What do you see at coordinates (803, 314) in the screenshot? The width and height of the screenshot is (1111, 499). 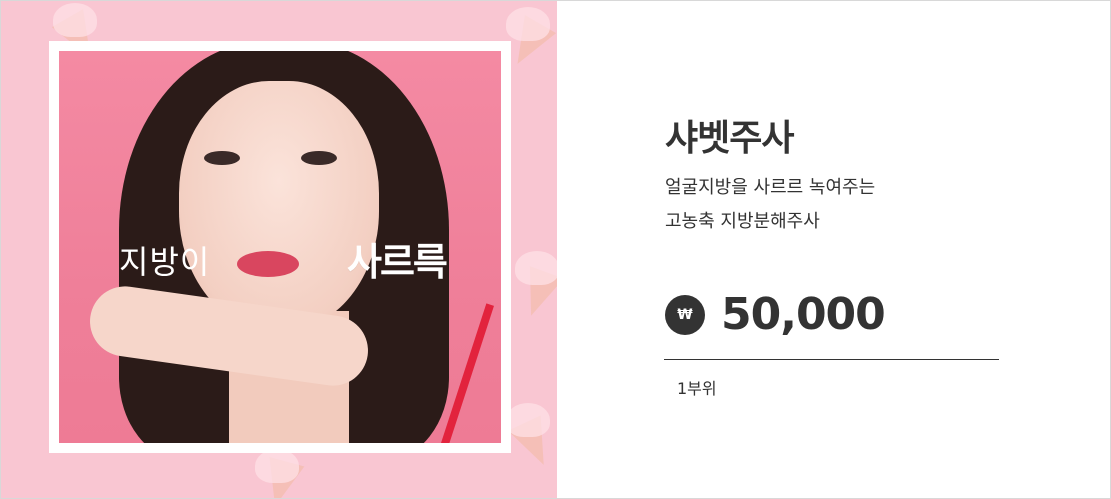 I see `product-price: 50,000` at bounding box center [803, 314].